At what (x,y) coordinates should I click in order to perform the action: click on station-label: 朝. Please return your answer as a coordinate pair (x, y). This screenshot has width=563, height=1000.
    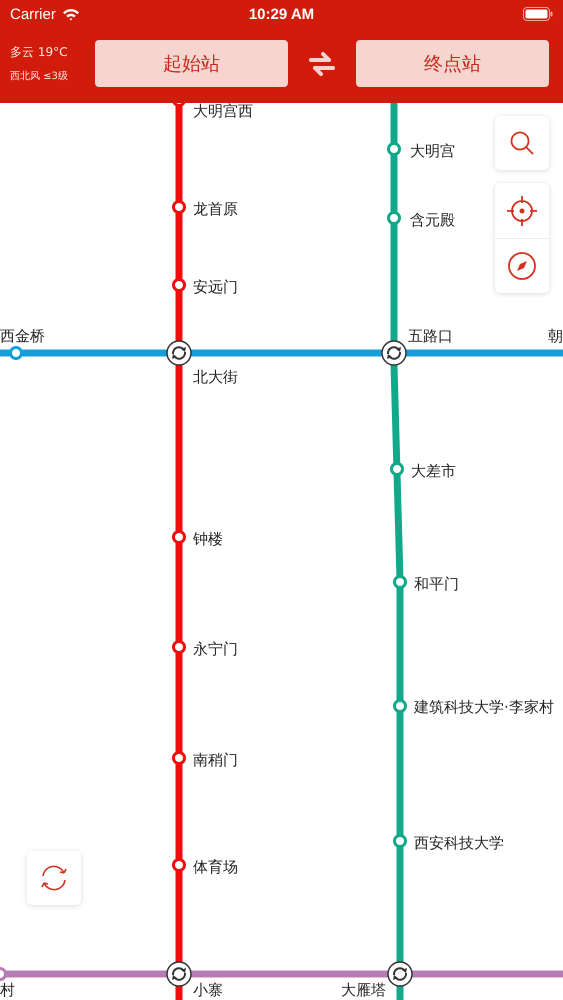
    Looking at the image, I should click on (555, 336).